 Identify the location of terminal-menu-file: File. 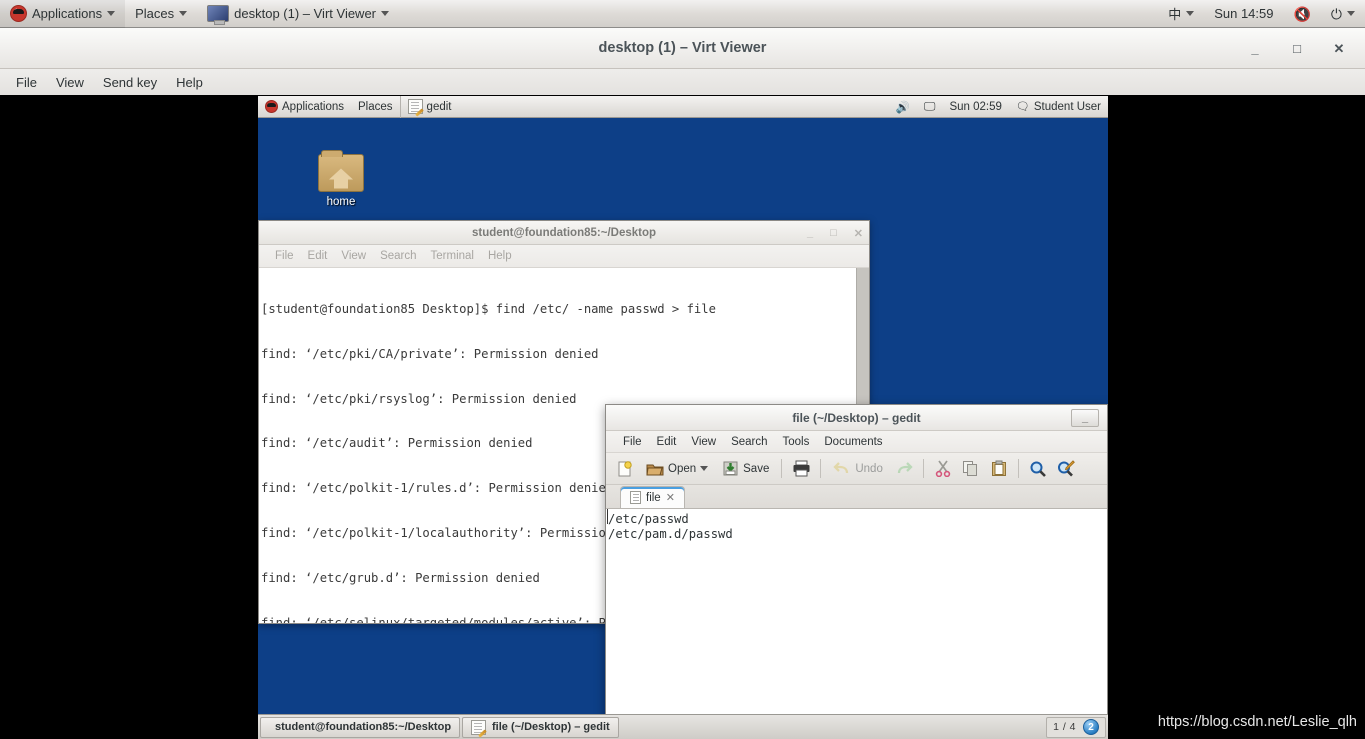
(284, 256).